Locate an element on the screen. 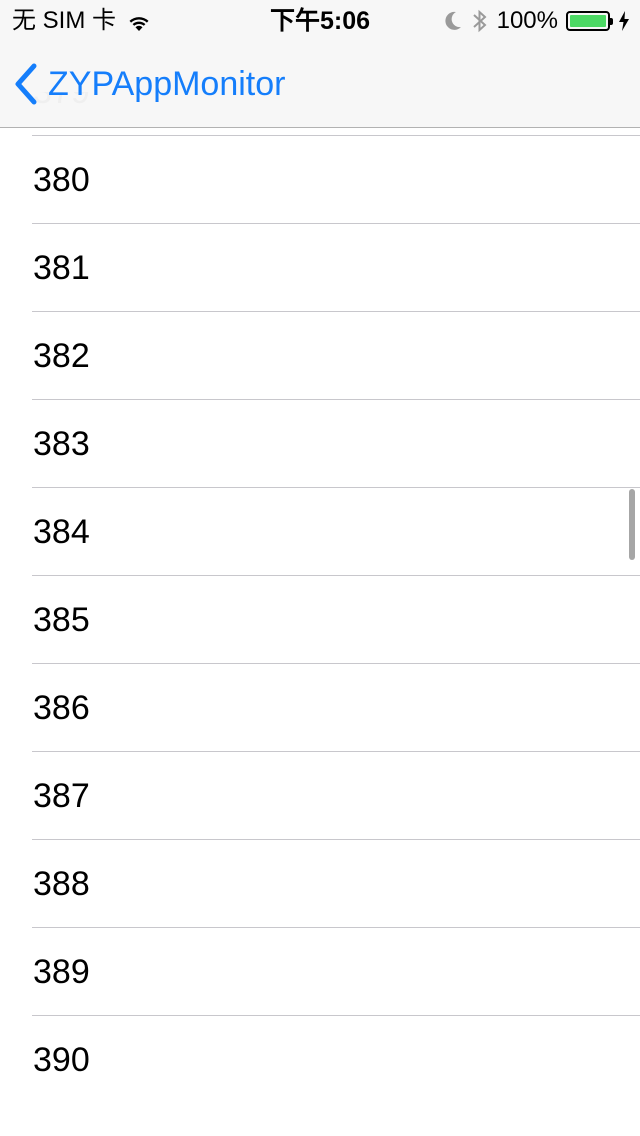  navigation-bar: 无 SIM 卡 下午5:06 100% ZYPAppMonitor is located at coordinates (320, 64).